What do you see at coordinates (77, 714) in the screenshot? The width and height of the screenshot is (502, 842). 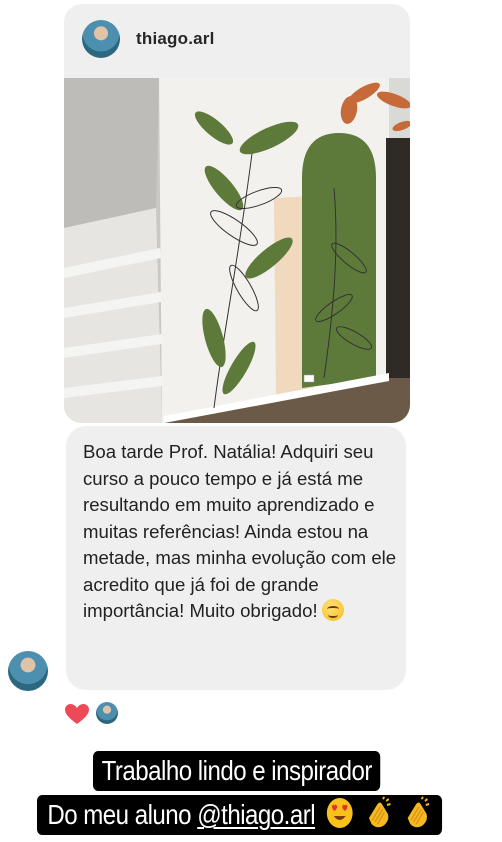 I see `heart-icon` at bounding box center [77, 714].